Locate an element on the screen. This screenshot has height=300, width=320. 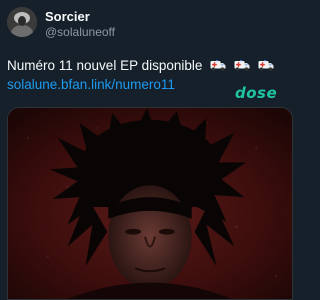
tweet-text: Numéro 11 nouvel EP disponible is located at coordinates (152, 65).